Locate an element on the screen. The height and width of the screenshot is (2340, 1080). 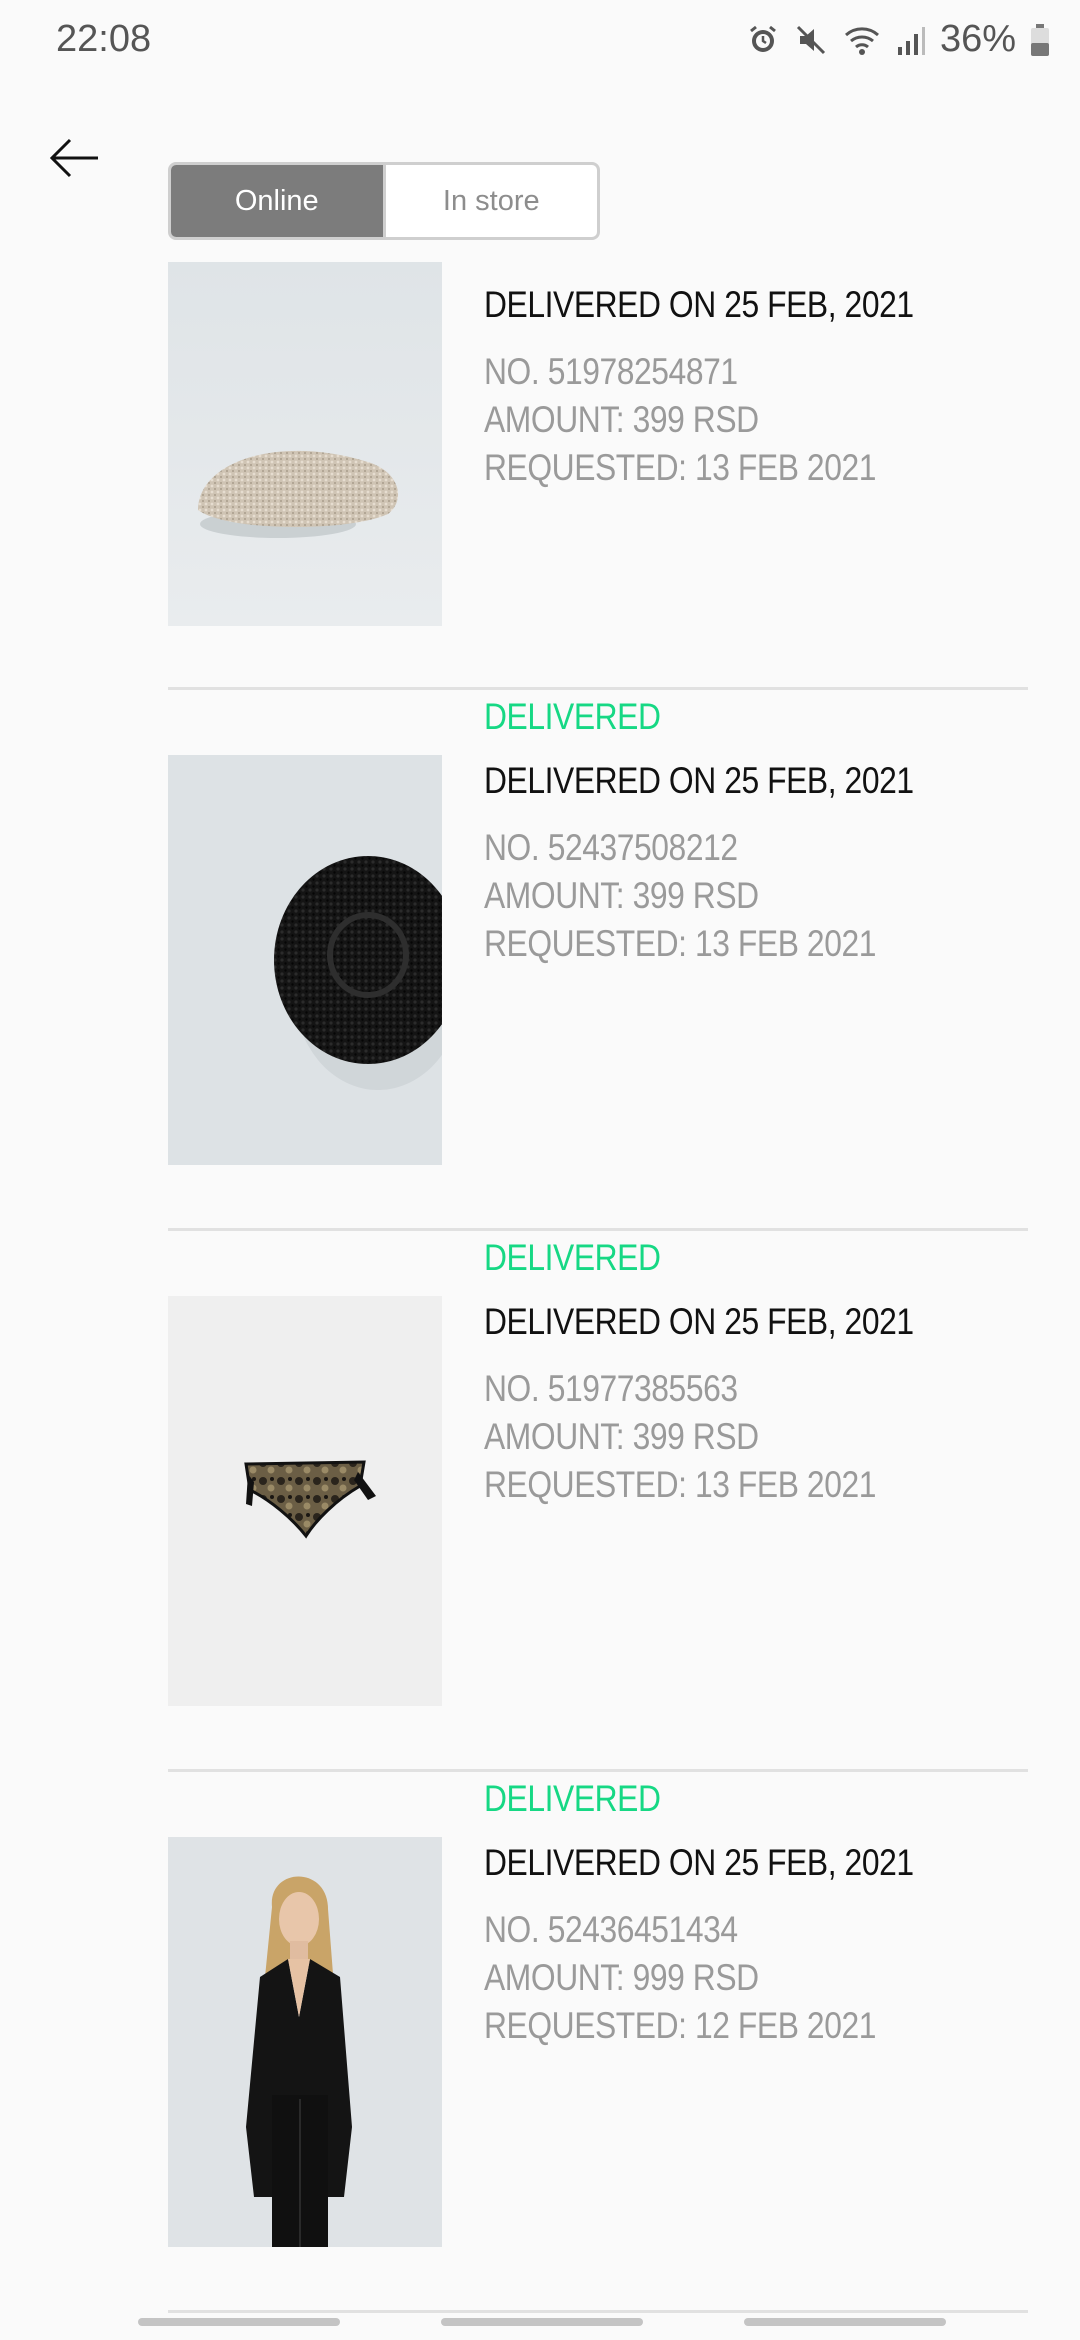
order-number: NO. 51977385563 is located at coordinates (611, 1388).